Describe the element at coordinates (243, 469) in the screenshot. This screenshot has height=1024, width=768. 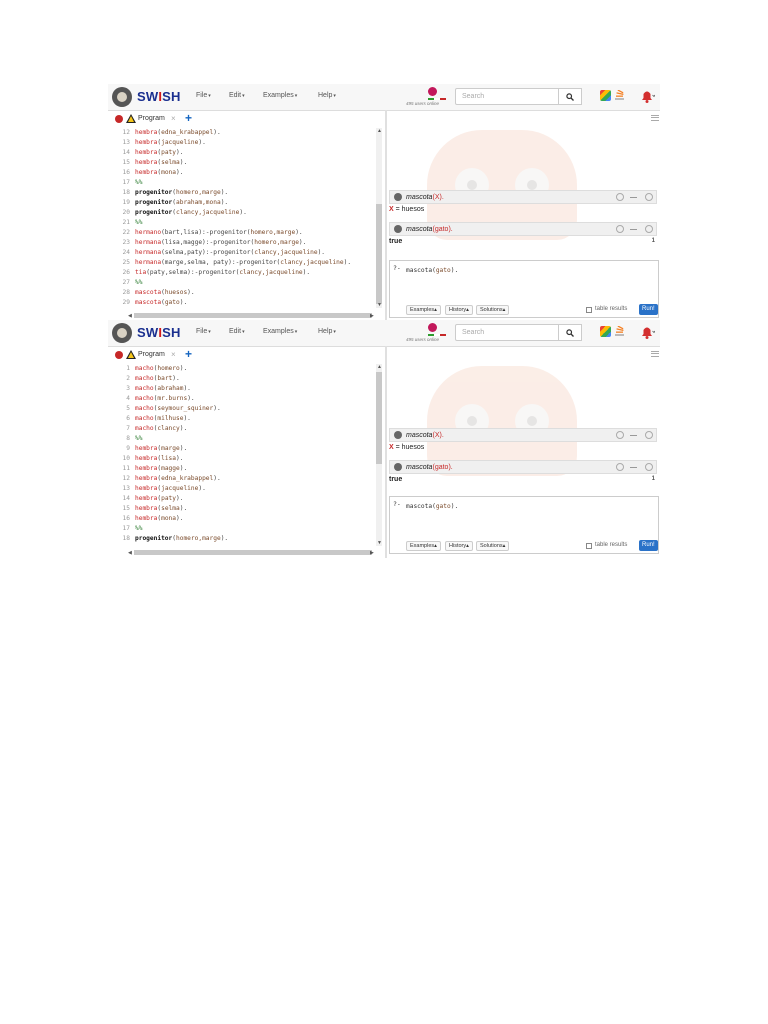
I see `code-line: 11 hembra(magge).` at that location.